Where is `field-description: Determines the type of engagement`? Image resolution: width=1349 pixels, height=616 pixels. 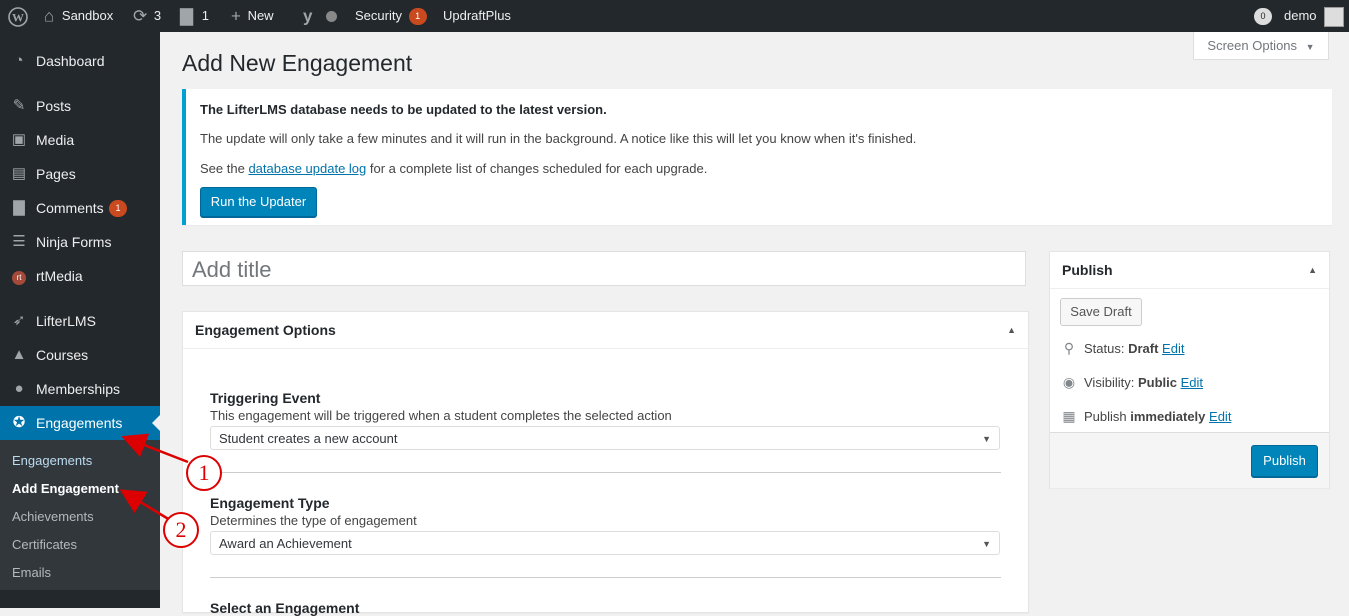
field-description: Determines the type of engagement is located at coordinates (313, 520).